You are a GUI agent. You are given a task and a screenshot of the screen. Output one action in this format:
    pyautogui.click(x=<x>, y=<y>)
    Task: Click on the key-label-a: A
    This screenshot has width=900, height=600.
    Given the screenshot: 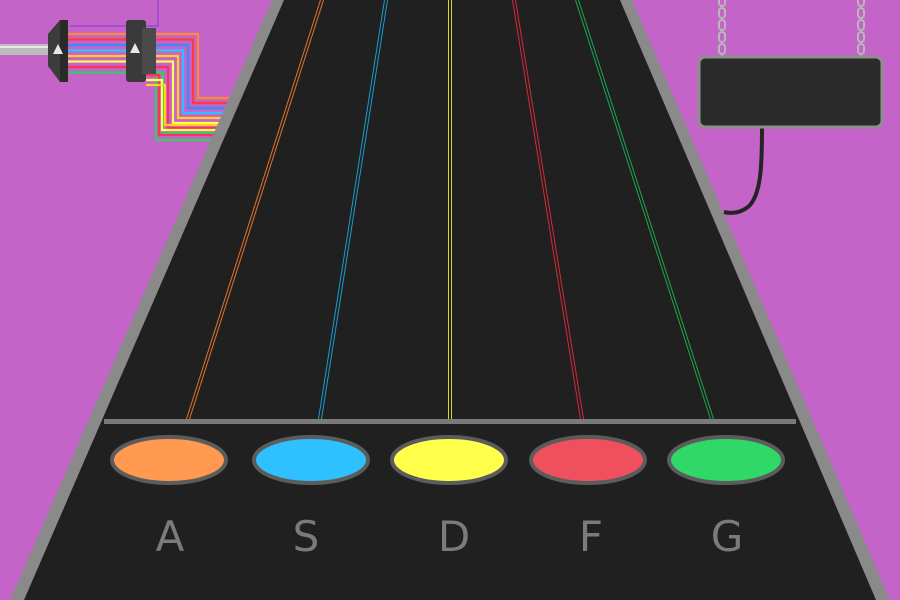 What is the action you would take?
    pyautogui.click(x=170, y=536)
    